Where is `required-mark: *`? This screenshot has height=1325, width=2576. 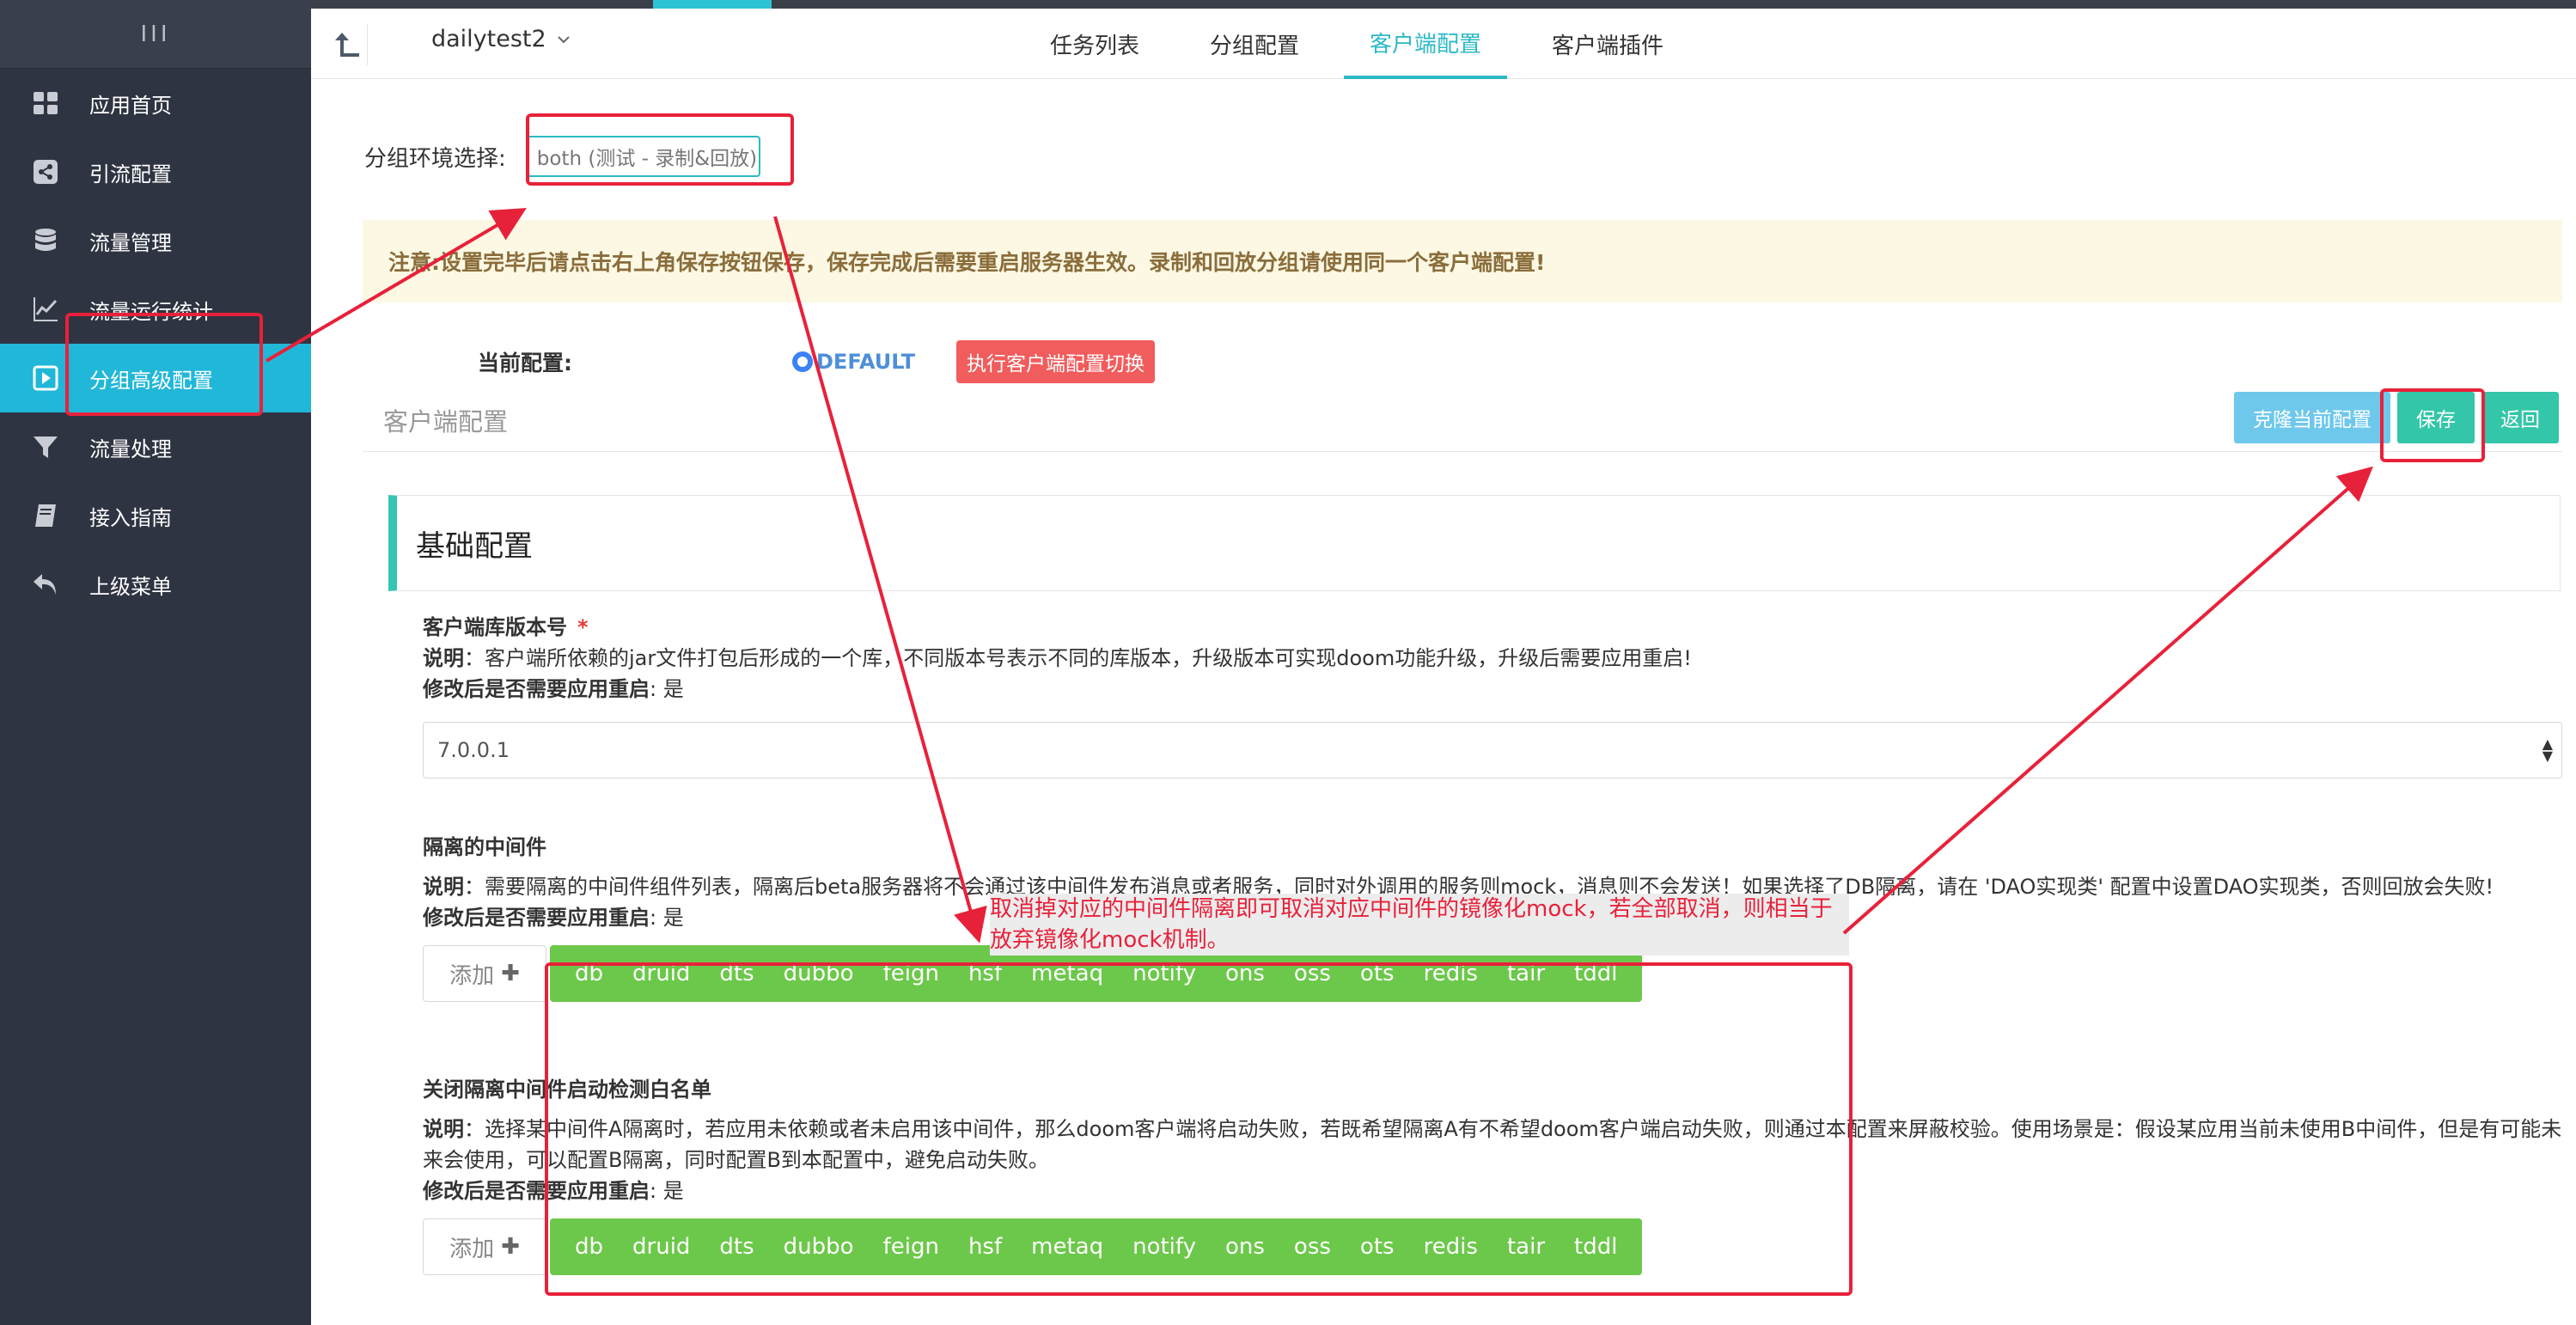 required-mark: * is located at coordinates (583, 627).